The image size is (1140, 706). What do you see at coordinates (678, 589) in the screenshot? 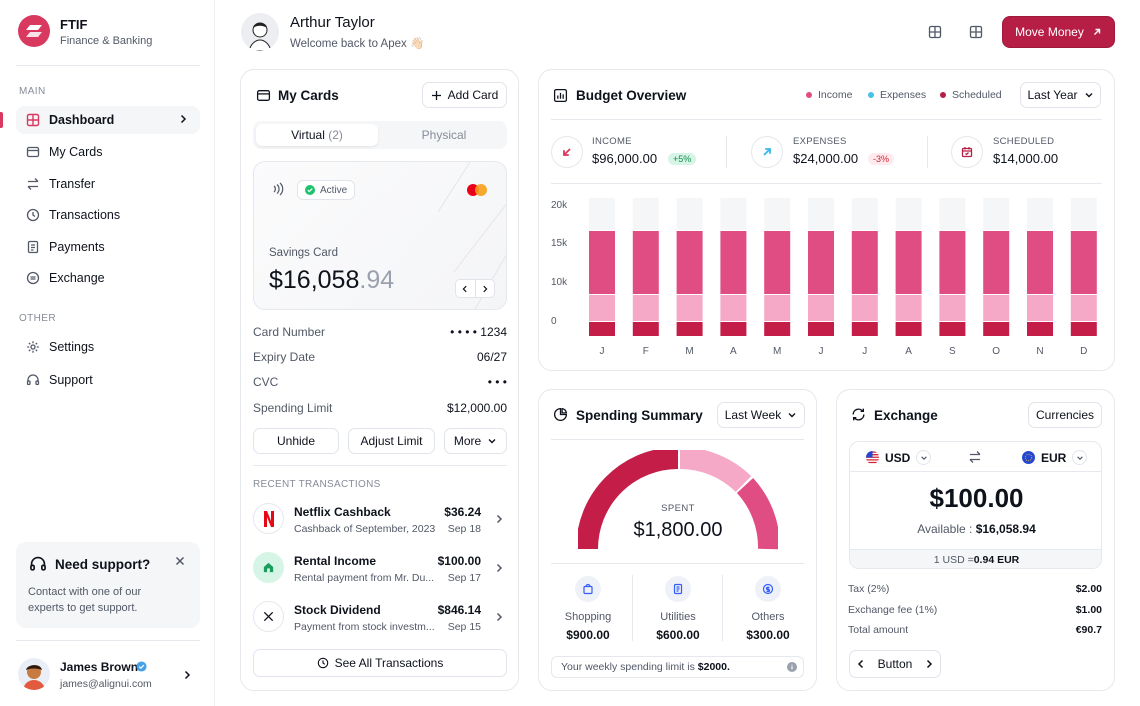
I see `receipt-icon` at bounding box center [678, 589].